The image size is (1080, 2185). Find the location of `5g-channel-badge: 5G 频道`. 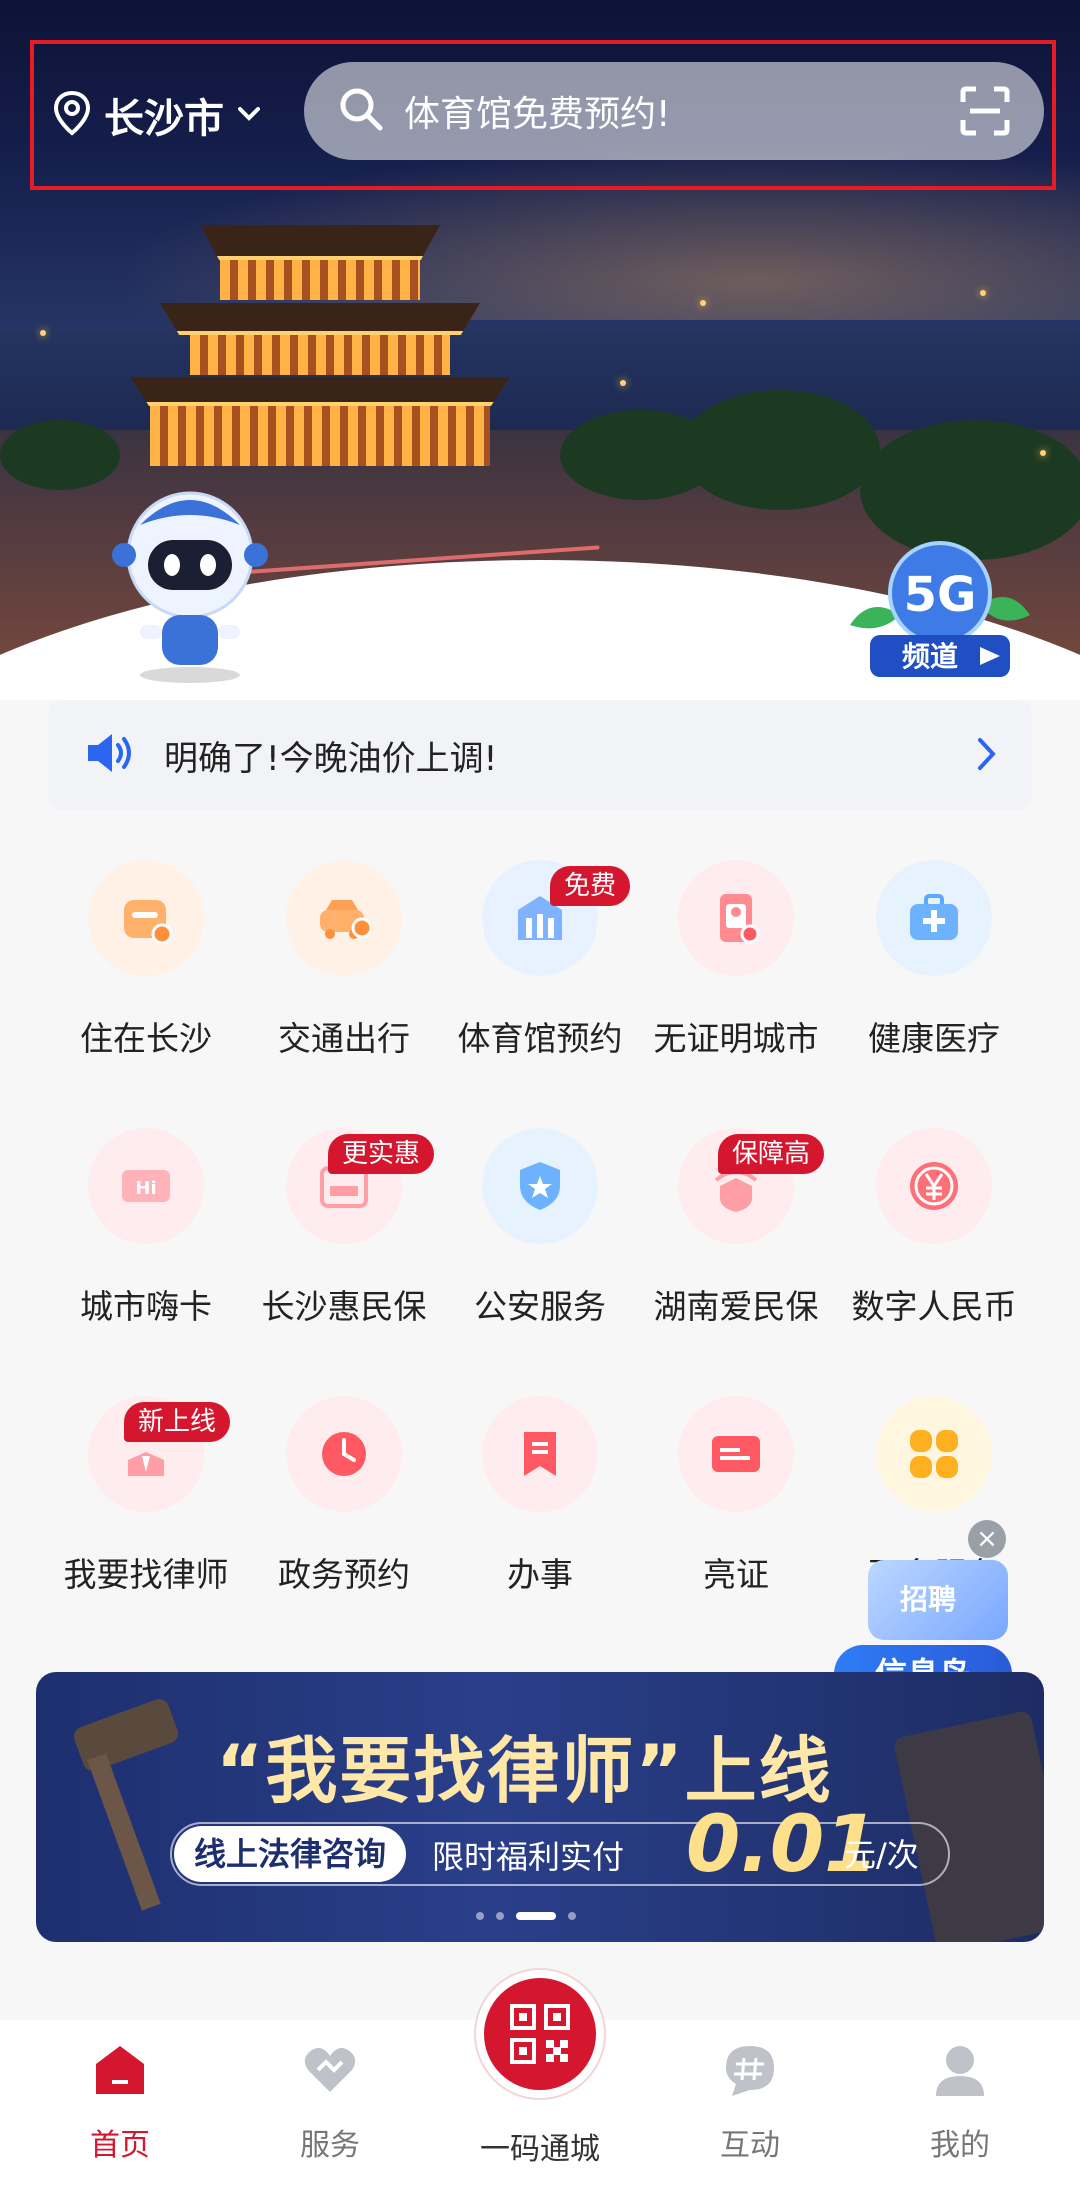

5g-channel-badge: 5G 频道 is located at coordinates (940, 607).